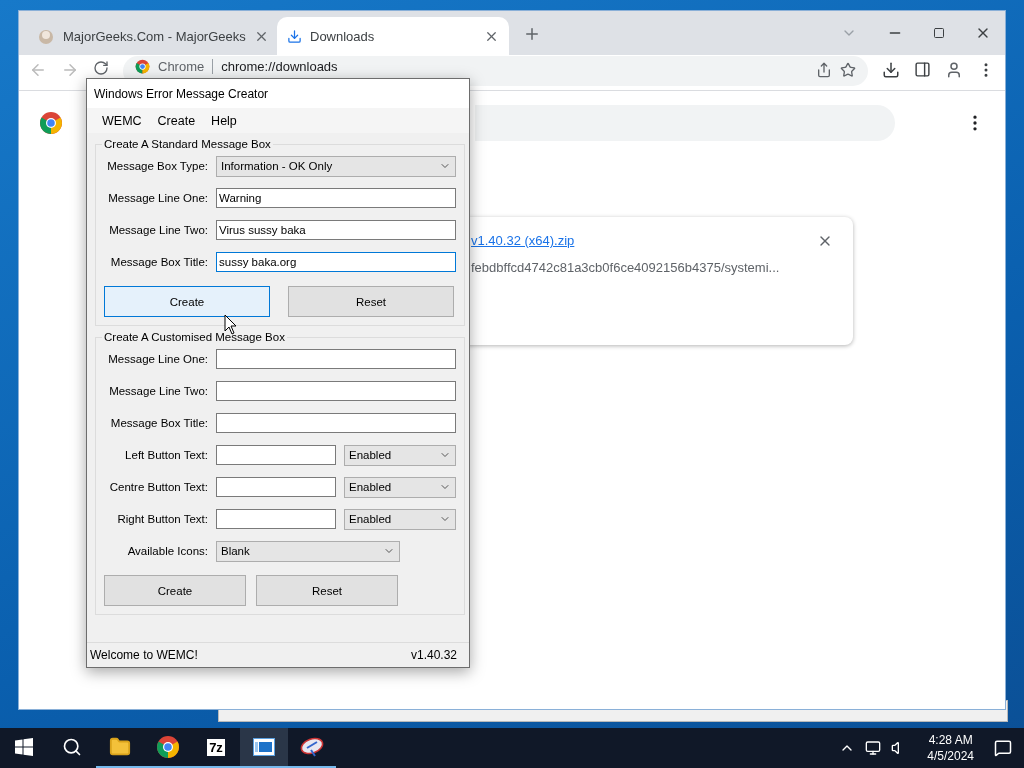 The image size is (1024, 768). What do you see at coordinates (176, 120) in the screenshot?
I see `menu-item: Create` at bounding box center [176, 120].